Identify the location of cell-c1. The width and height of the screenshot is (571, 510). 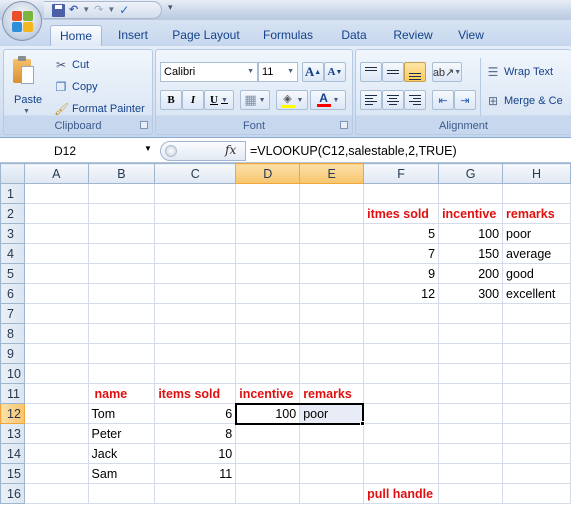
(195, 193).